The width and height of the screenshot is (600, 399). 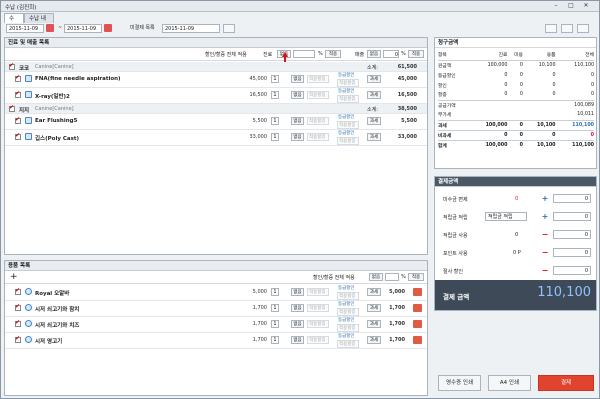 I want to click on bulk-discount-select: 없음, so click(x=376, y=277).